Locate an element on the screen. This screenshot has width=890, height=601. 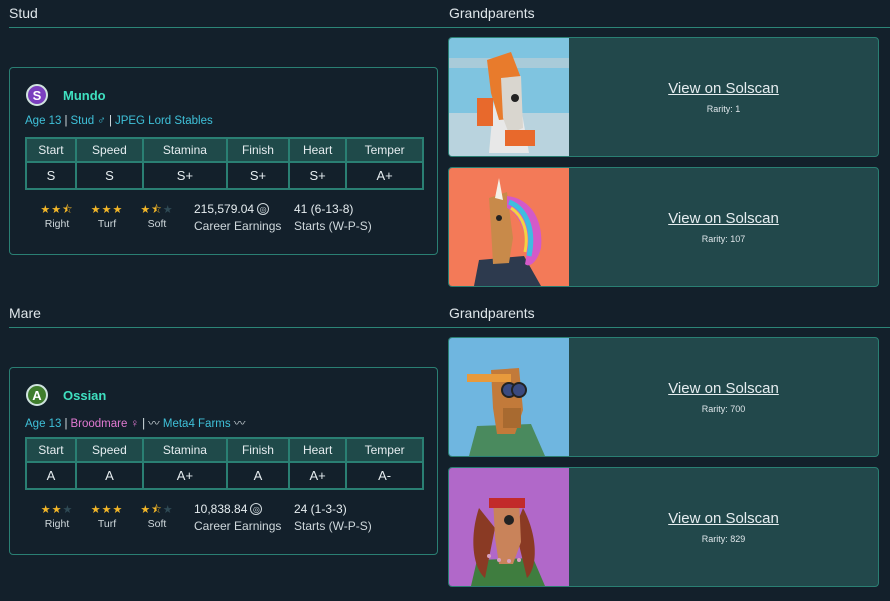
grandparent-card: View on Solscan Rarity: 700 is located at coordinates (663, 397).